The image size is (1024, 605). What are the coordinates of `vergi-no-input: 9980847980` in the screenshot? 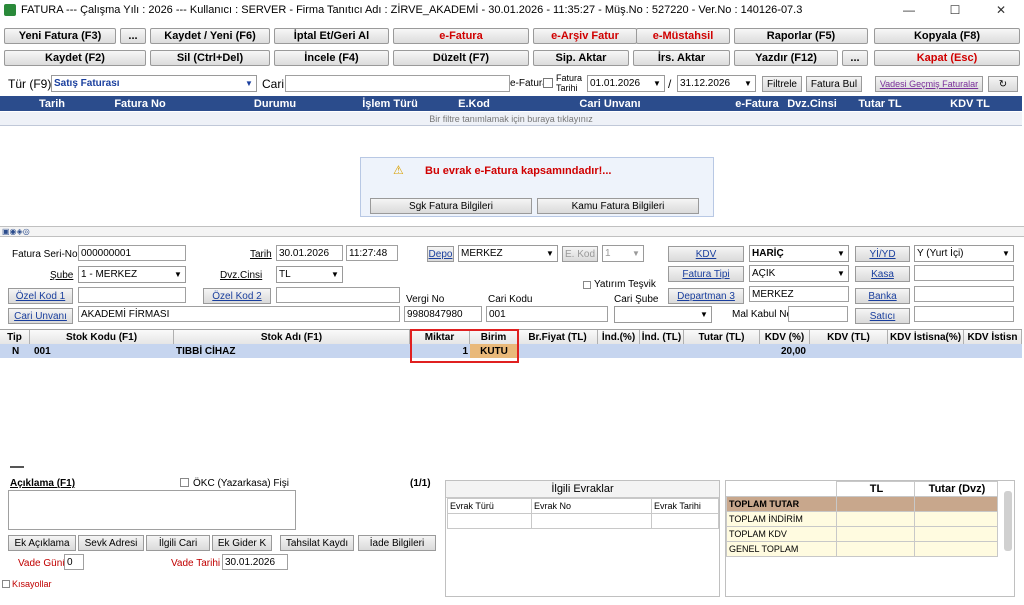 It's located at (443, 314).